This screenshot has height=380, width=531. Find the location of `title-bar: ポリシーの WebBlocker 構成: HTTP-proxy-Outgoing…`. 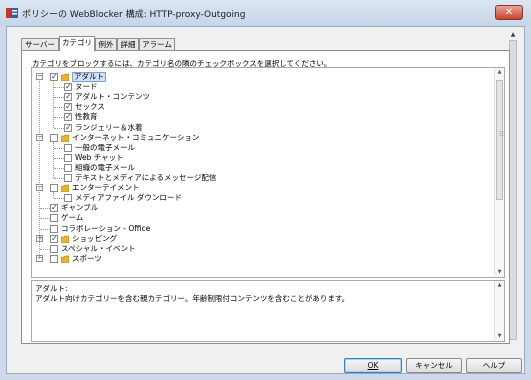

title-bar: ポリシーの WebBlocker 構成: HTTP-proxy-Outgoing… is located at coordinates (265, 13).